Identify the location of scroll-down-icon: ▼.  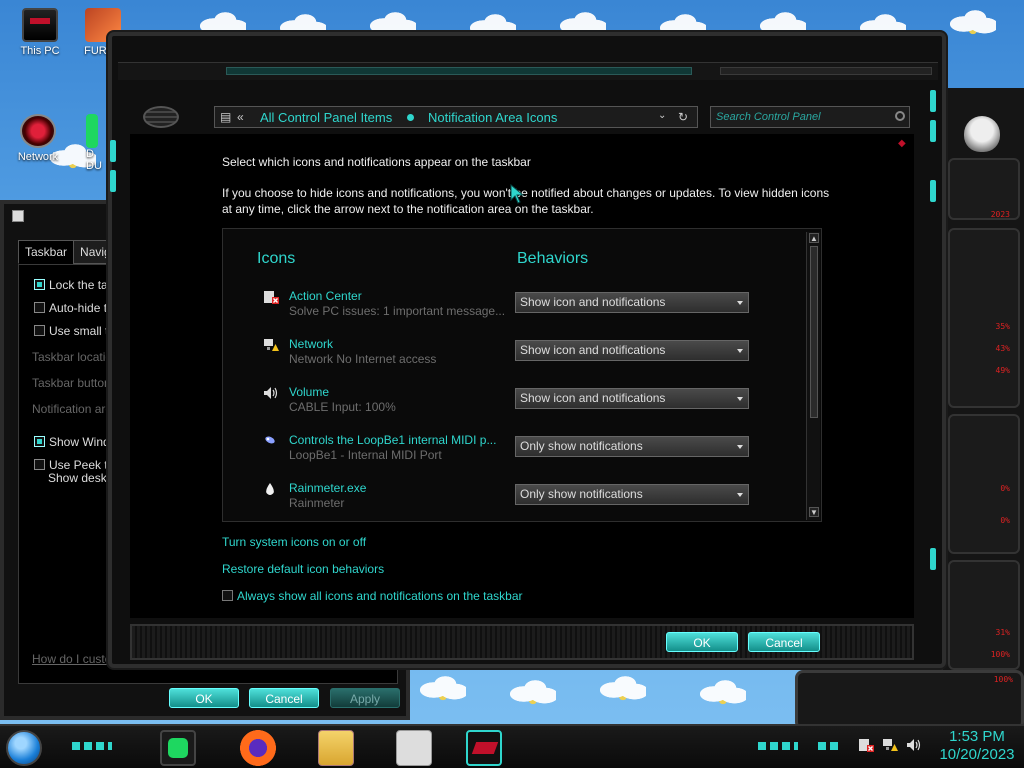
(814, 512).